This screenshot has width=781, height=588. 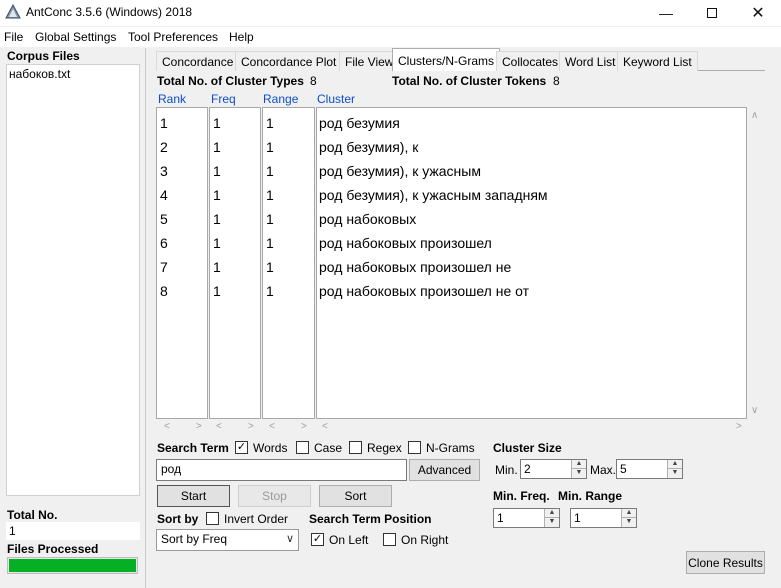 I want to click on tab-file-view: File View, so click(x=369, y=61).